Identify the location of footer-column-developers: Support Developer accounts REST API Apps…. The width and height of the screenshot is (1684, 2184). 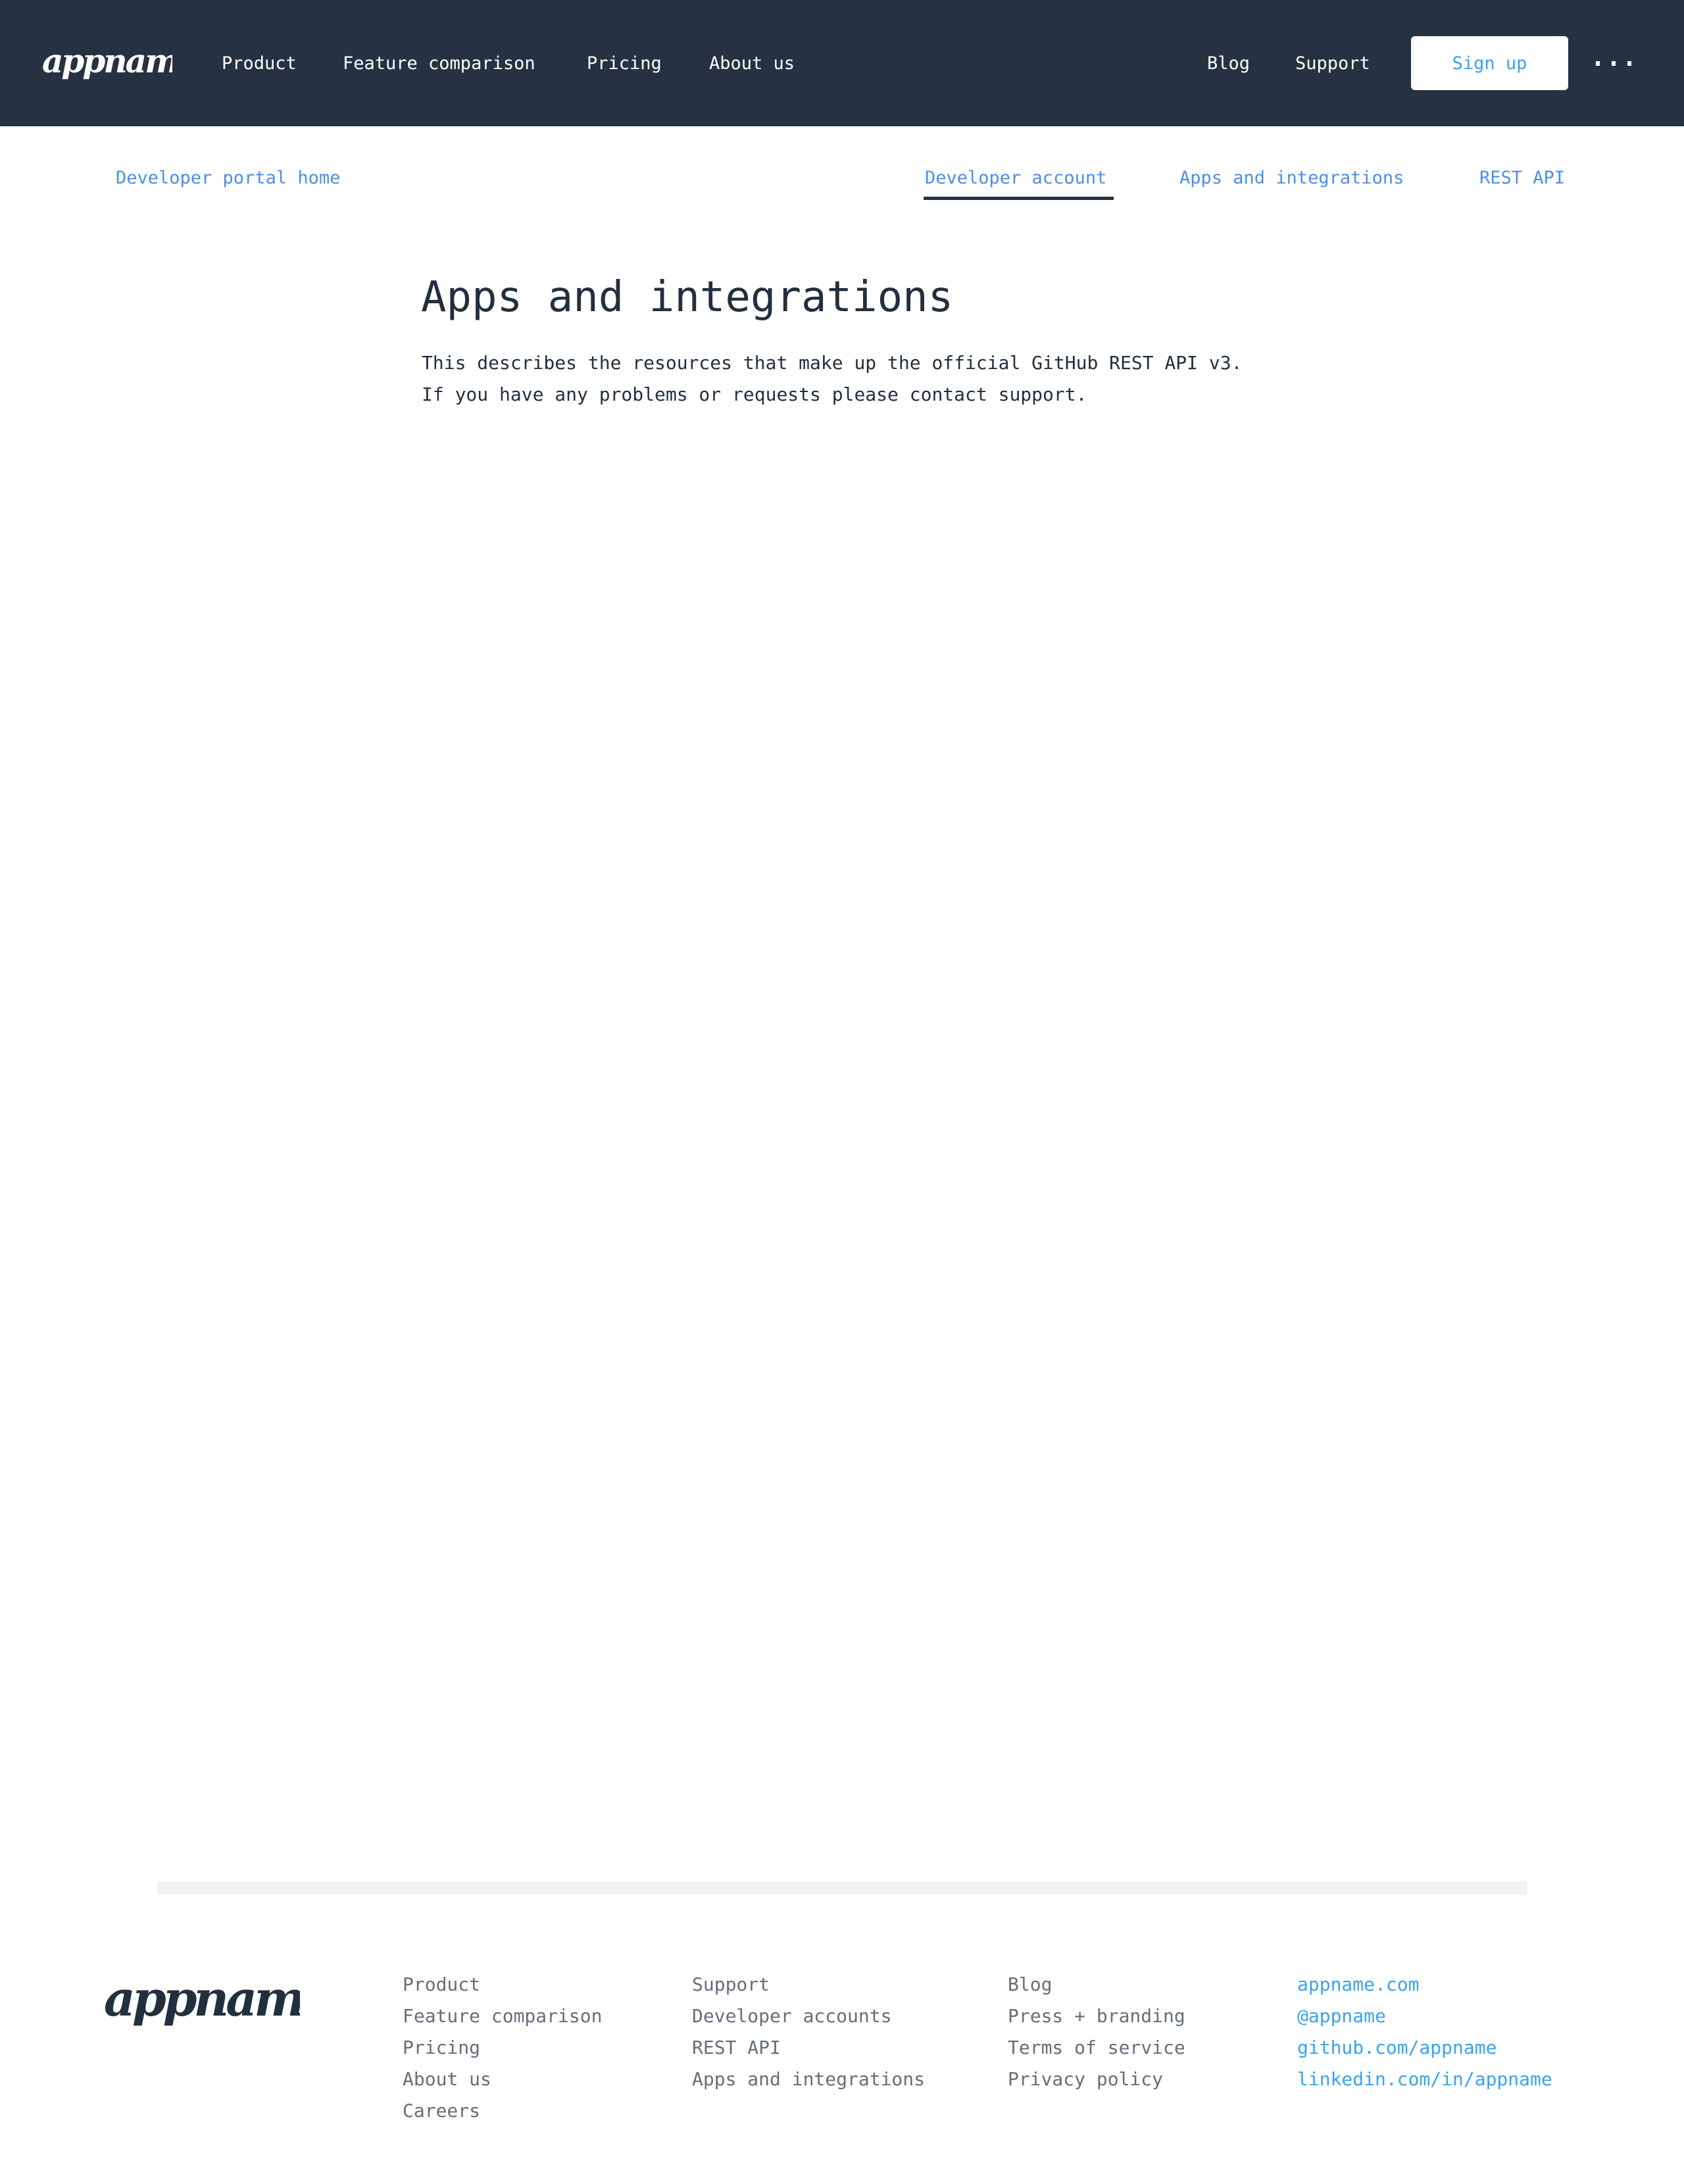
(808, 2032).